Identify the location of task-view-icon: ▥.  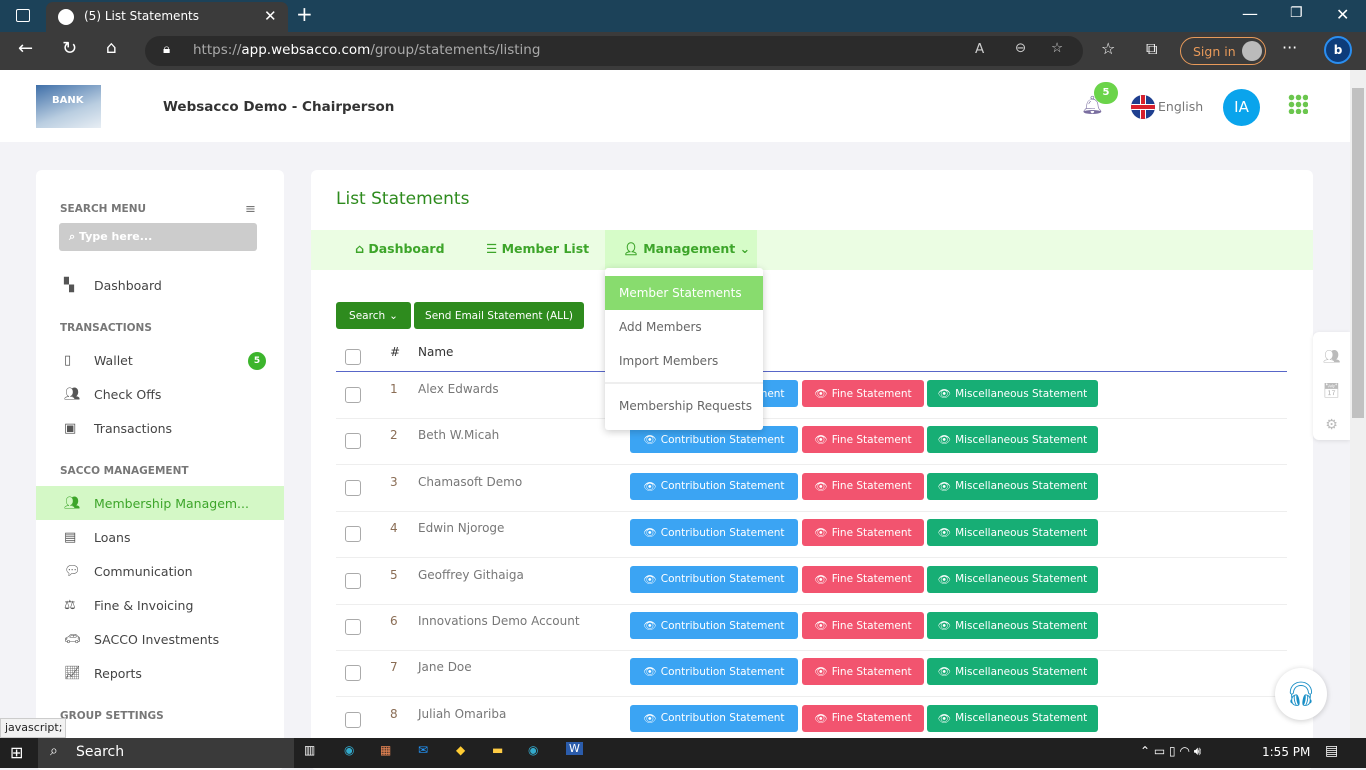
(309, 750).